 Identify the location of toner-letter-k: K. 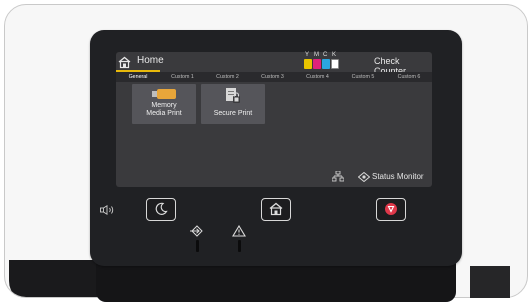
(334, 55).